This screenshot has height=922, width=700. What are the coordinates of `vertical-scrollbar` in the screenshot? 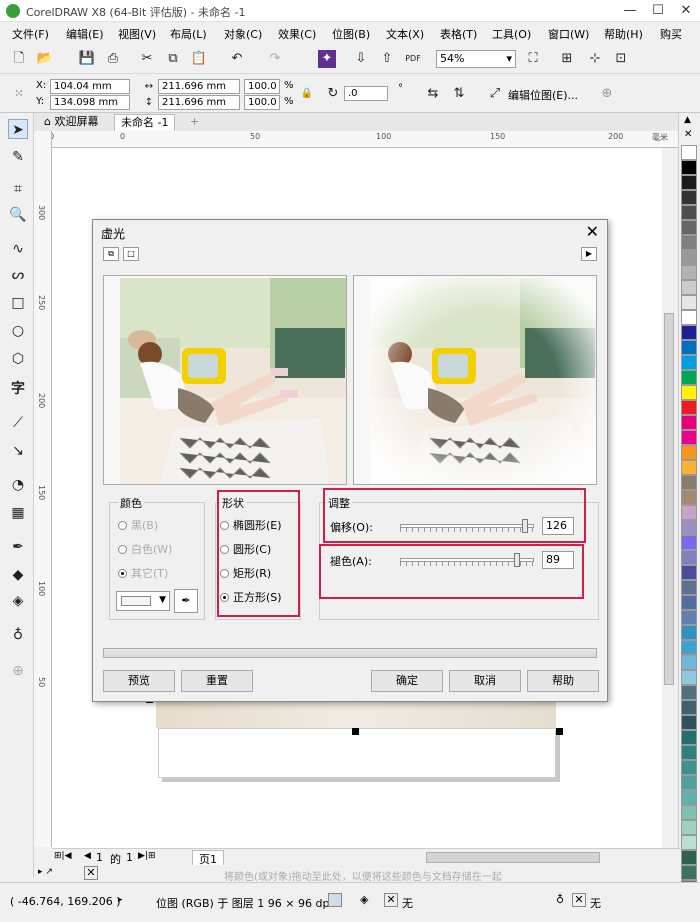 It's located at (669, 498).